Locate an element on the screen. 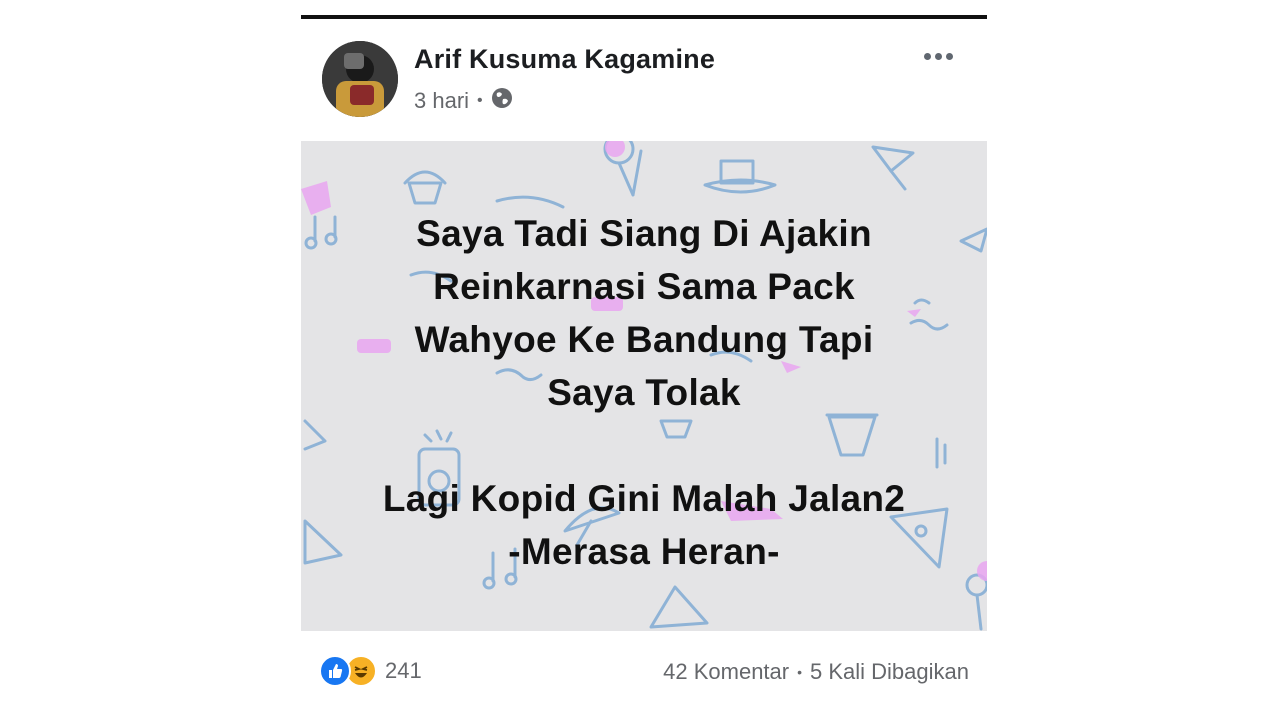 The image size is (1280, 720). post-meta: 3 hari • is located at coordinates (463, 101).